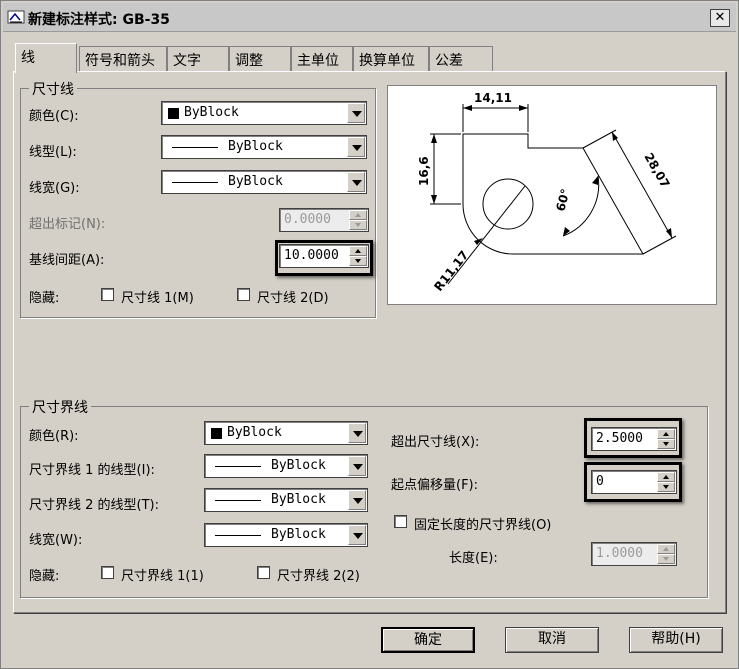 This screenshot has width=739, height=669. What do you see at coordinates (449, 61) in the screenshot?
I see `tab-label: 公差` at bounding box center [449, 61].